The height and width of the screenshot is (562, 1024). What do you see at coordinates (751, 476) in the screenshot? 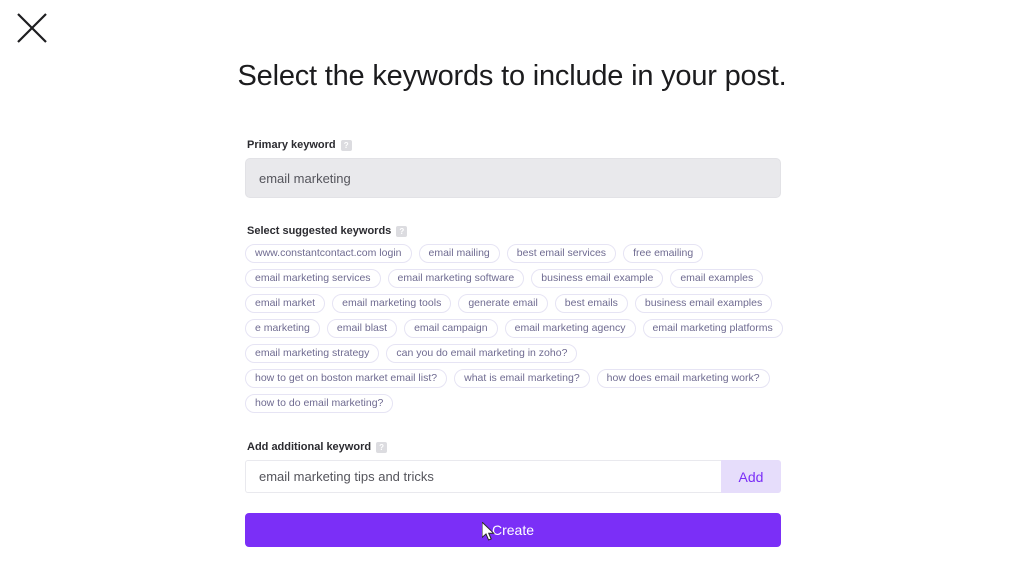
I see `add-keyword-button: Add` at bounding box center [751, 476].